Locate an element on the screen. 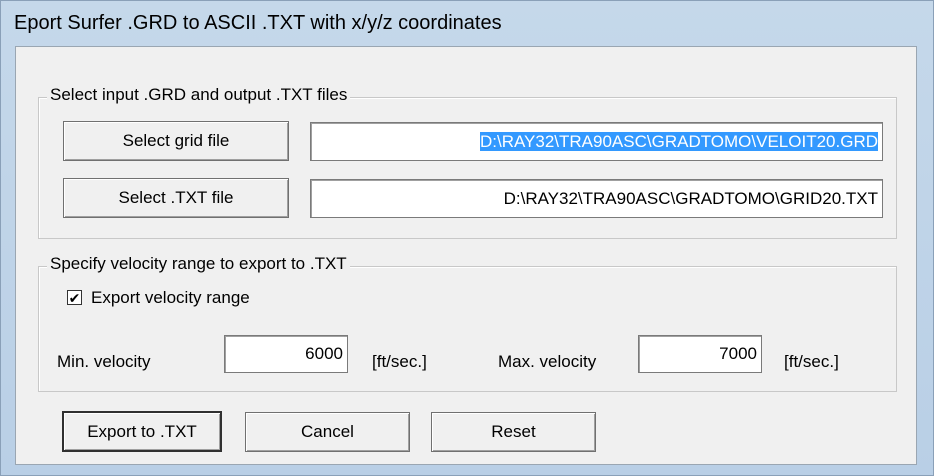 Image resolution: width=934 pixels, height=476 pixels. grid-file-path-field: D:\RAY32\TRA90ASC\GRADTOMO\VELOIT20.GRD is located at coordinates (596, 141).